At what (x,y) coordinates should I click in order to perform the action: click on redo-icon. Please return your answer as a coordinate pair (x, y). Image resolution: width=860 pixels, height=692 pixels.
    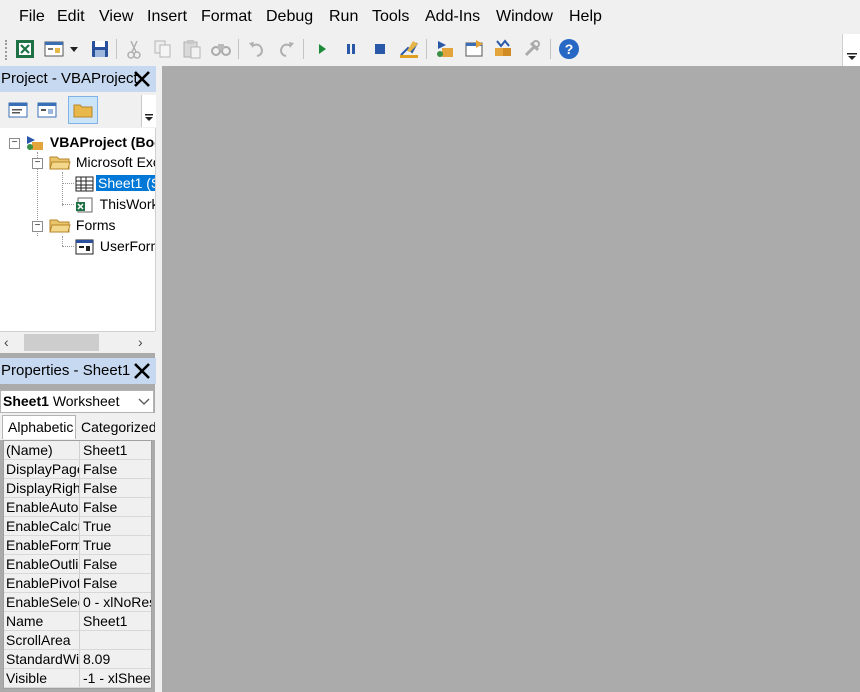
    Looking at the image, I should click on (286, 49).